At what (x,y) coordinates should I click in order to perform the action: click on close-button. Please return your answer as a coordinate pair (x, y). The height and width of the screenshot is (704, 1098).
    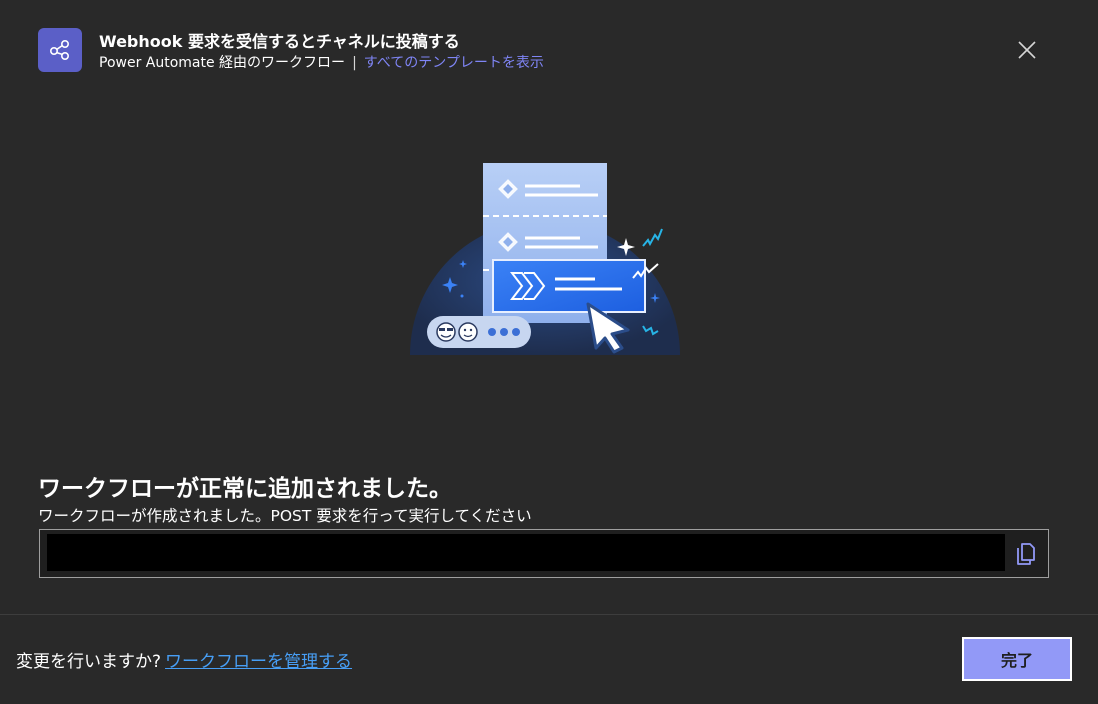
    Looking at the image, I should click on (1027, 50).